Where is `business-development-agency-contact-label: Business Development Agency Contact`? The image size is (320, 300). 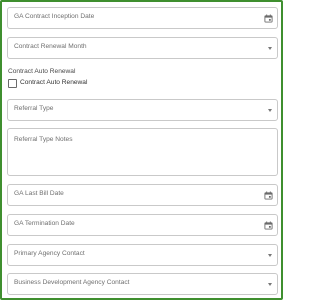
business-development-agency-contact-label: Business Development Agency Contact is located at coordinates (72, 282).